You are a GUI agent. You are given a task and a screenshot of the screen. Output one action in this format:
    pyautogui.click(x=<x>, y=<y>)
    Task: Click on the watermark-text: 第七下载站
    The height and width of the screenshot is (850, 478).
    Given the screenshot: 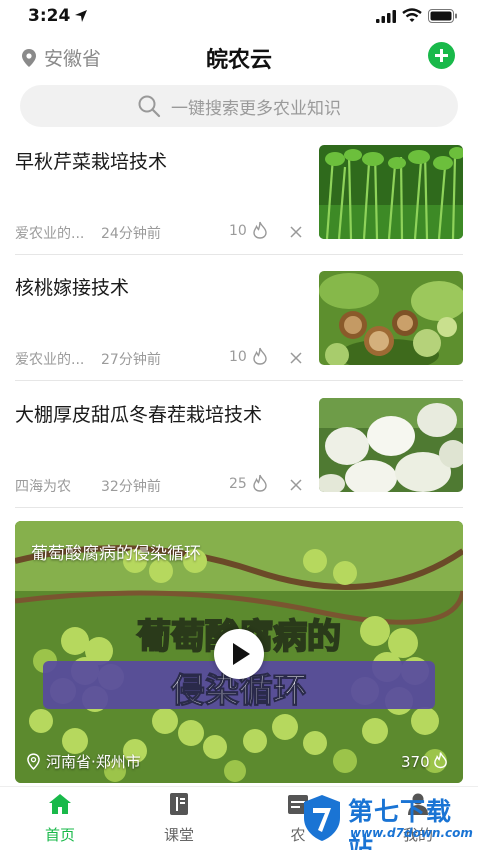 What is the action you would take?
    pyautogui.click(x=400, y=823)
    